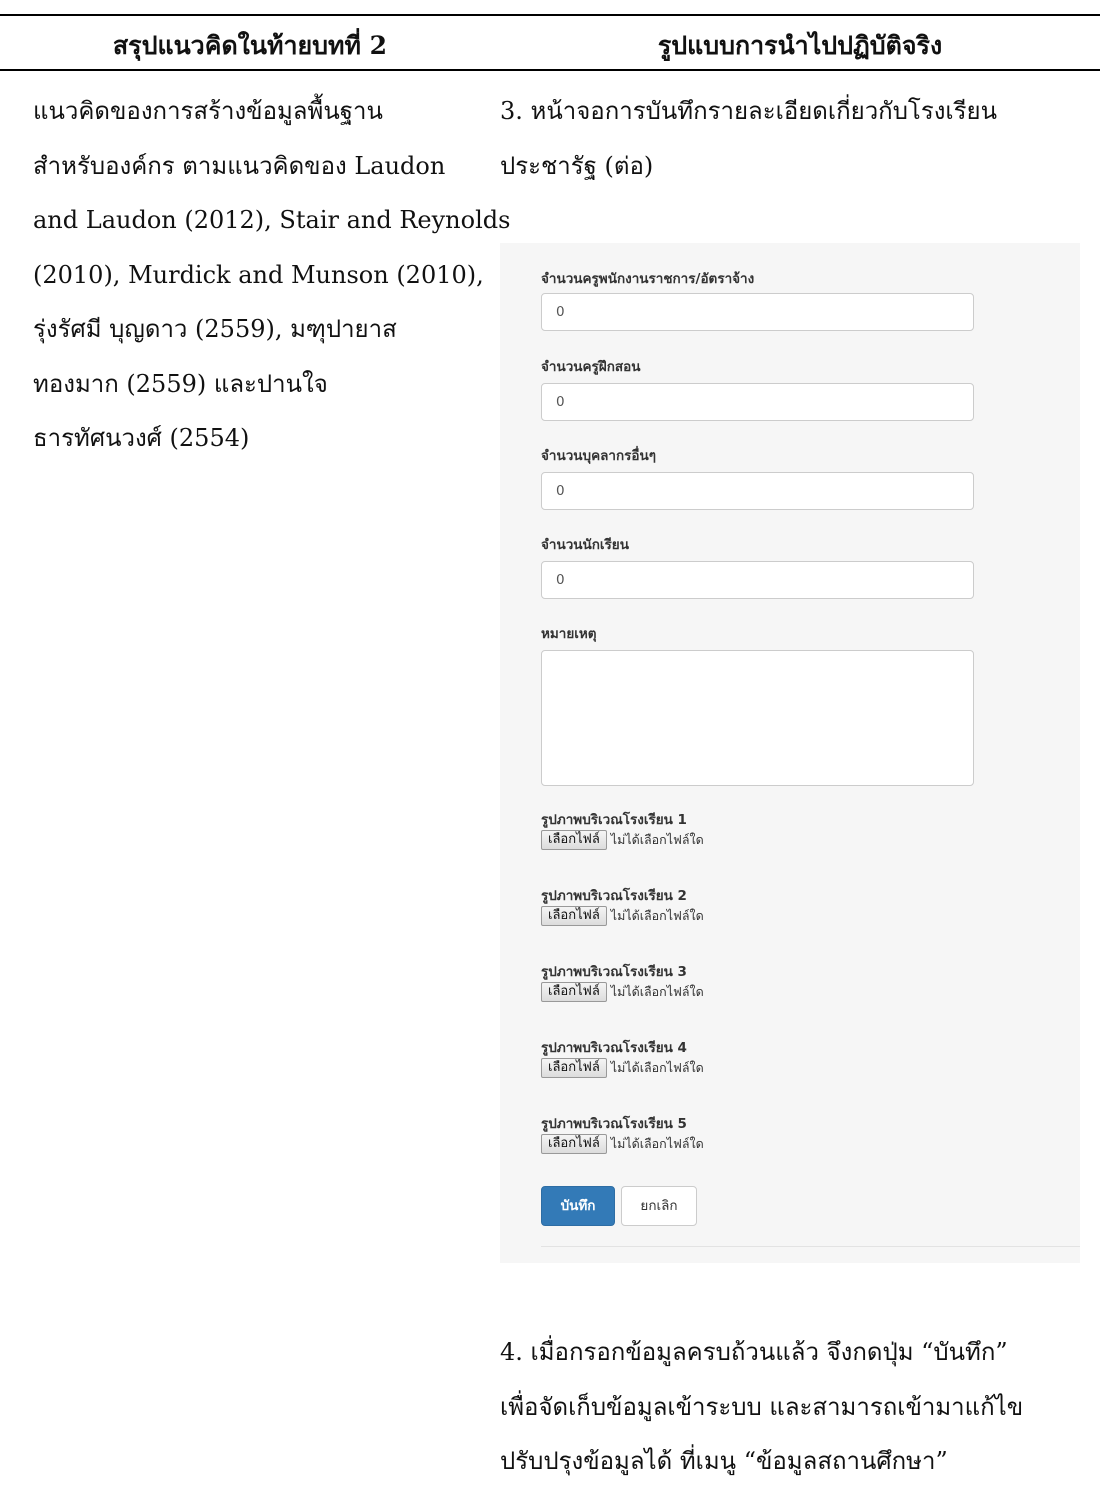 This screenshot has height=1489, width=1100. Describe the element at coordinates (598, 456) in the screenshot. I see `field-label: จำนวนบุคลากรอื่นๆ` at that location.